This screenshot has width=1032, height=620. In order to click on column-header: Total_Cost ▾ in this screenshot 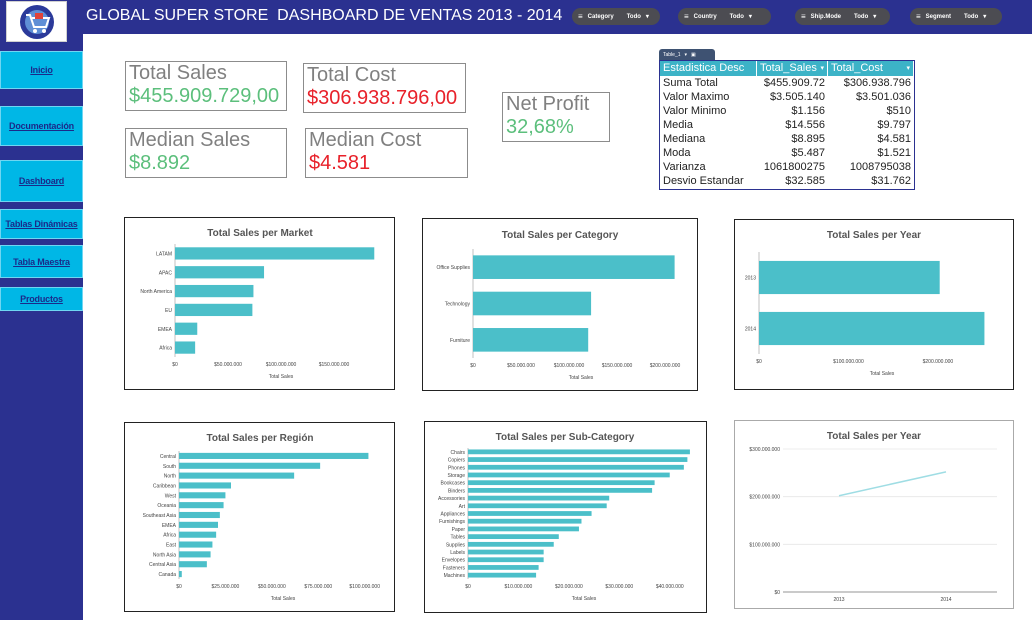, I will do `click(871, 68)`.